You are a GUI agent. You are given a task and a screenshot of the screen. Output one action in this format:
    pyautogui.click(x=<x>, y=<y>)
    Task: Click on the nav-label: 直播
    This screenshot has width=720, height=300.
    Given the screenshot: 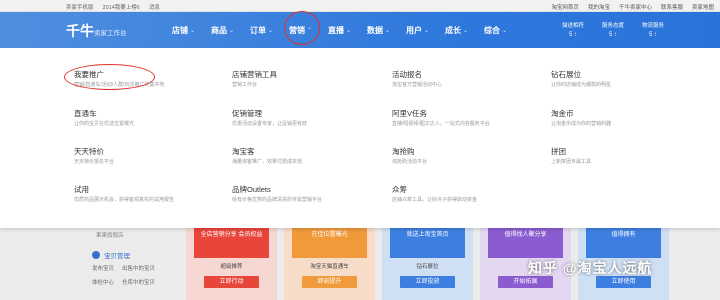 What is the action you would take?
    pyautogui.click(x=336, y=30)
    